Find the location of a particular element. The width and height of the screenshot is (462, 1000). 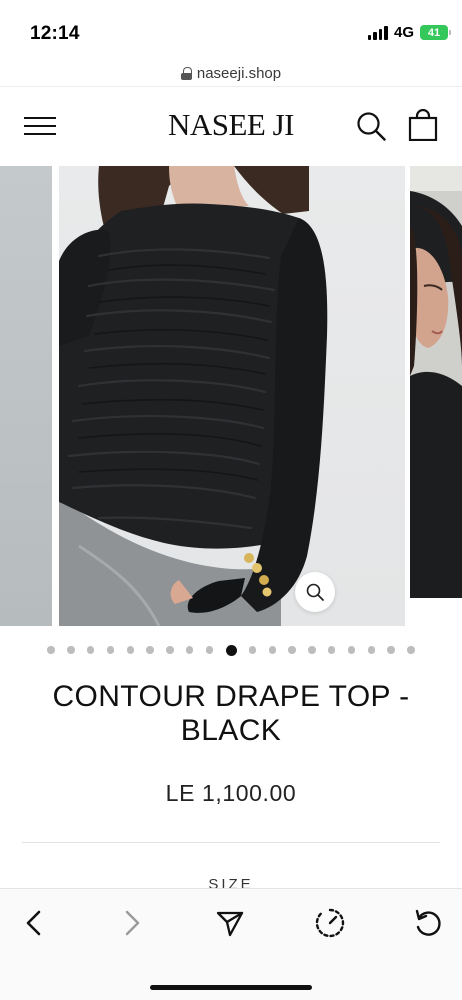

site-header: NASEE JI is located at coordinates (231, 126).